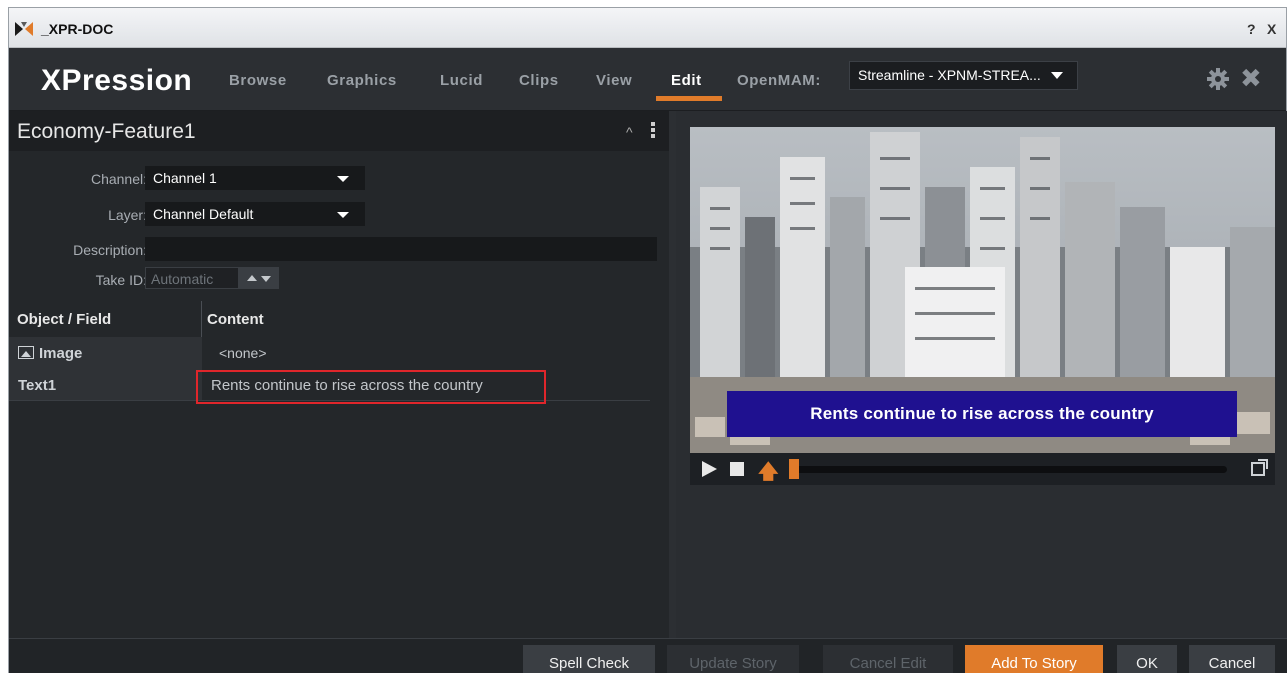 Image resolution: width=1287 pixels, height=673 pixels. What do you see at coordinates (258, 80) in the screenshot?
I see `tab-browse: Browse` at bounding box center [258, 80].